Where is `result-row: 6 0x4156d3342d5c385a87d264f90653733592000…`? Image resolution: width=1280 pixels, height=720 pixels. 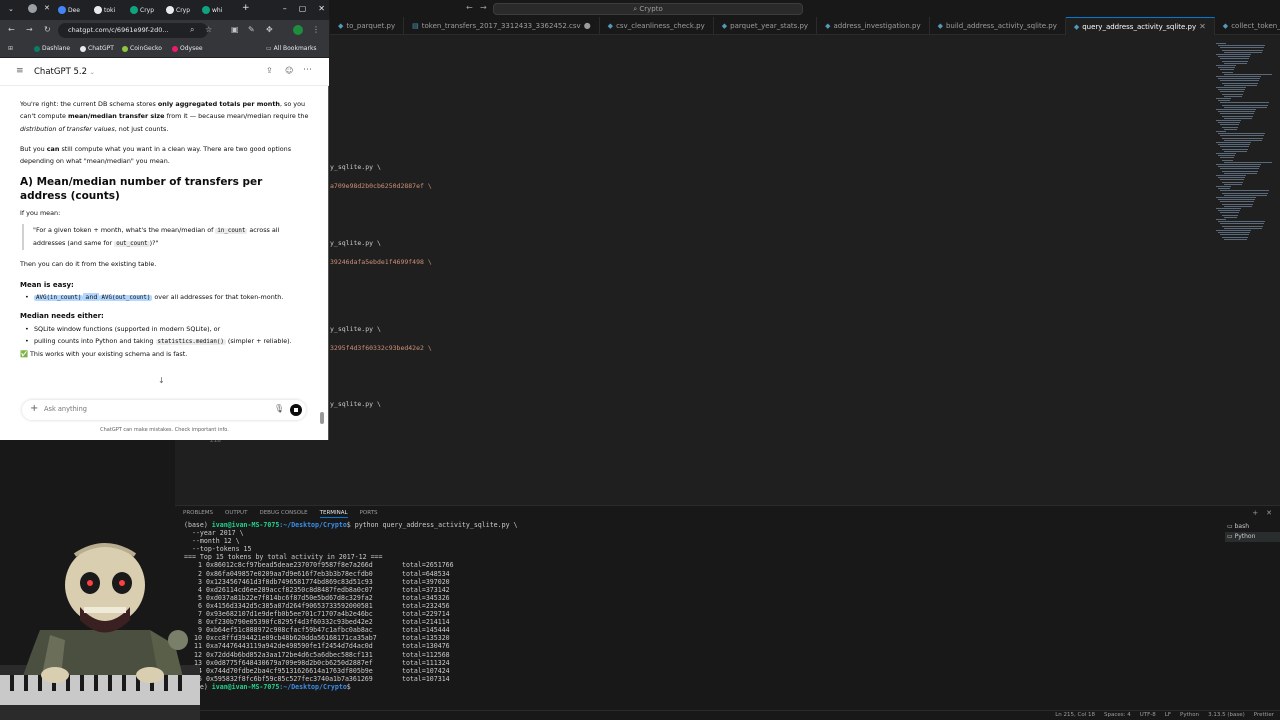
result-row: 6 0x4156d3342d5c385a87d264f90653733592000… is located at coordinates (324, 605).